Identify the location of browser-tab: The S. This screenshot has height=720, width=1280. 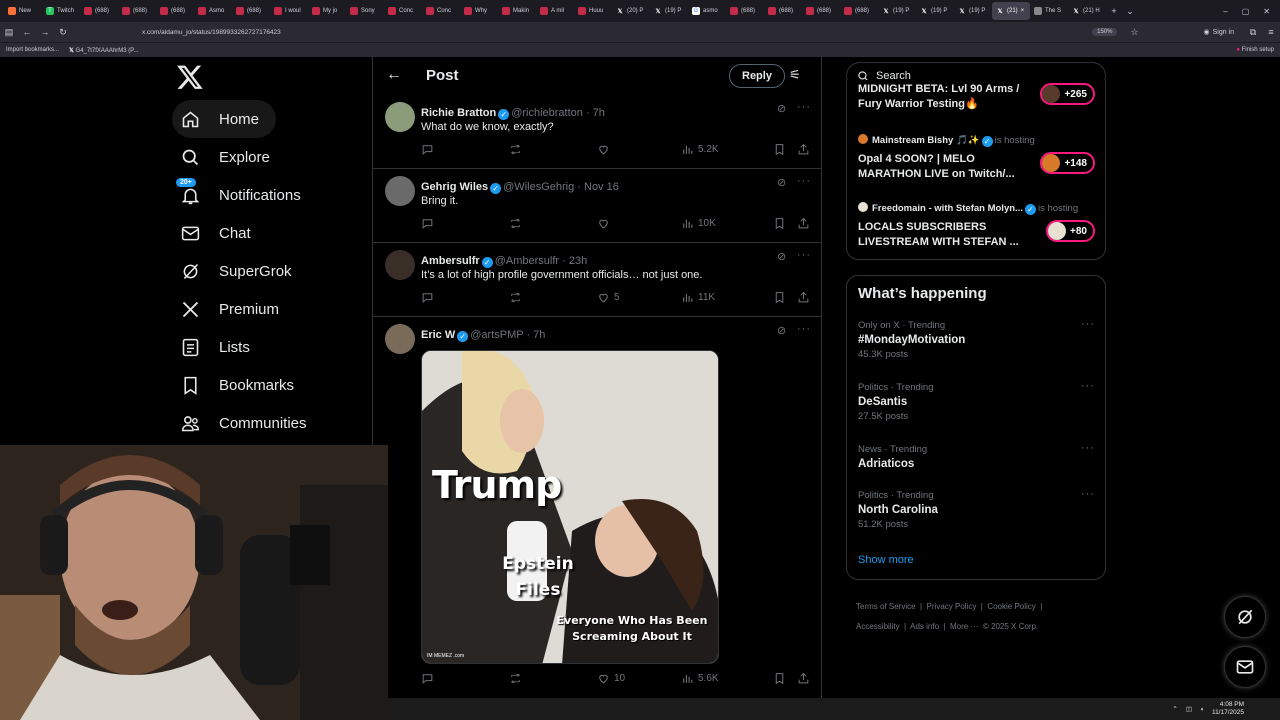
(1049, 11).